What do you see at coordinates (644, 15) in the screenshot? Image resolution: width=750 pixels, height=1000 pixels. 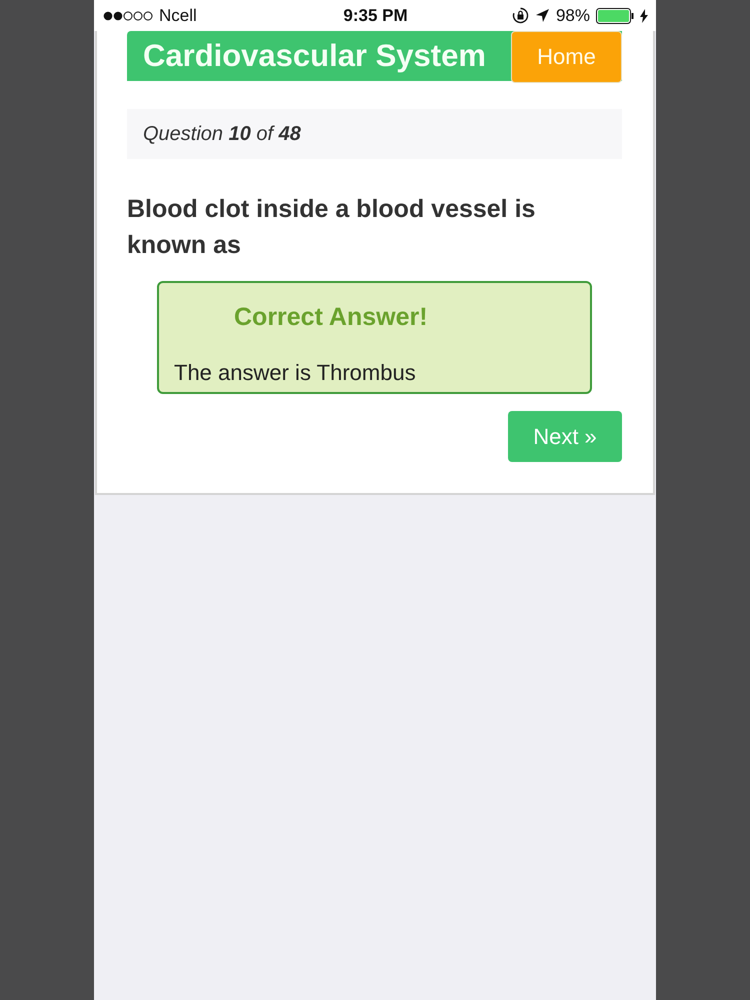 I see `charging-bolt-icon` at bounding box center [644, 15].